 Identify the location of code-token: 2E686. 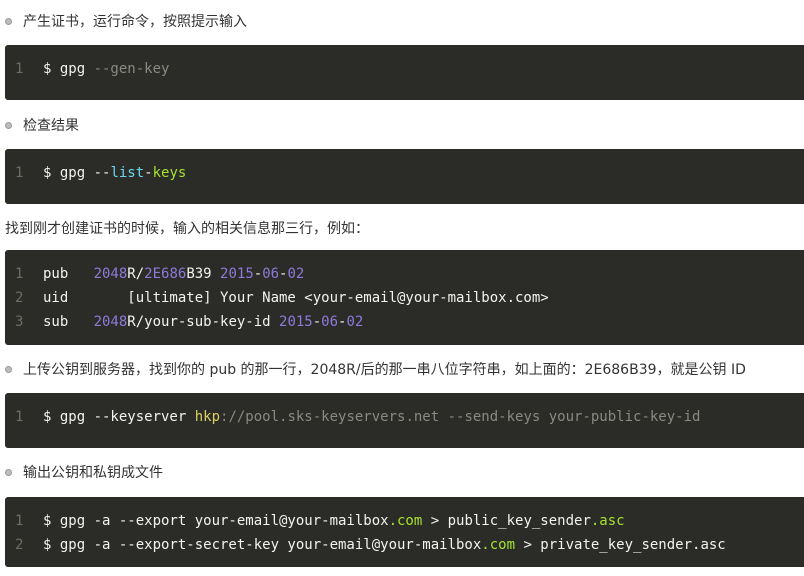
(165, 274).